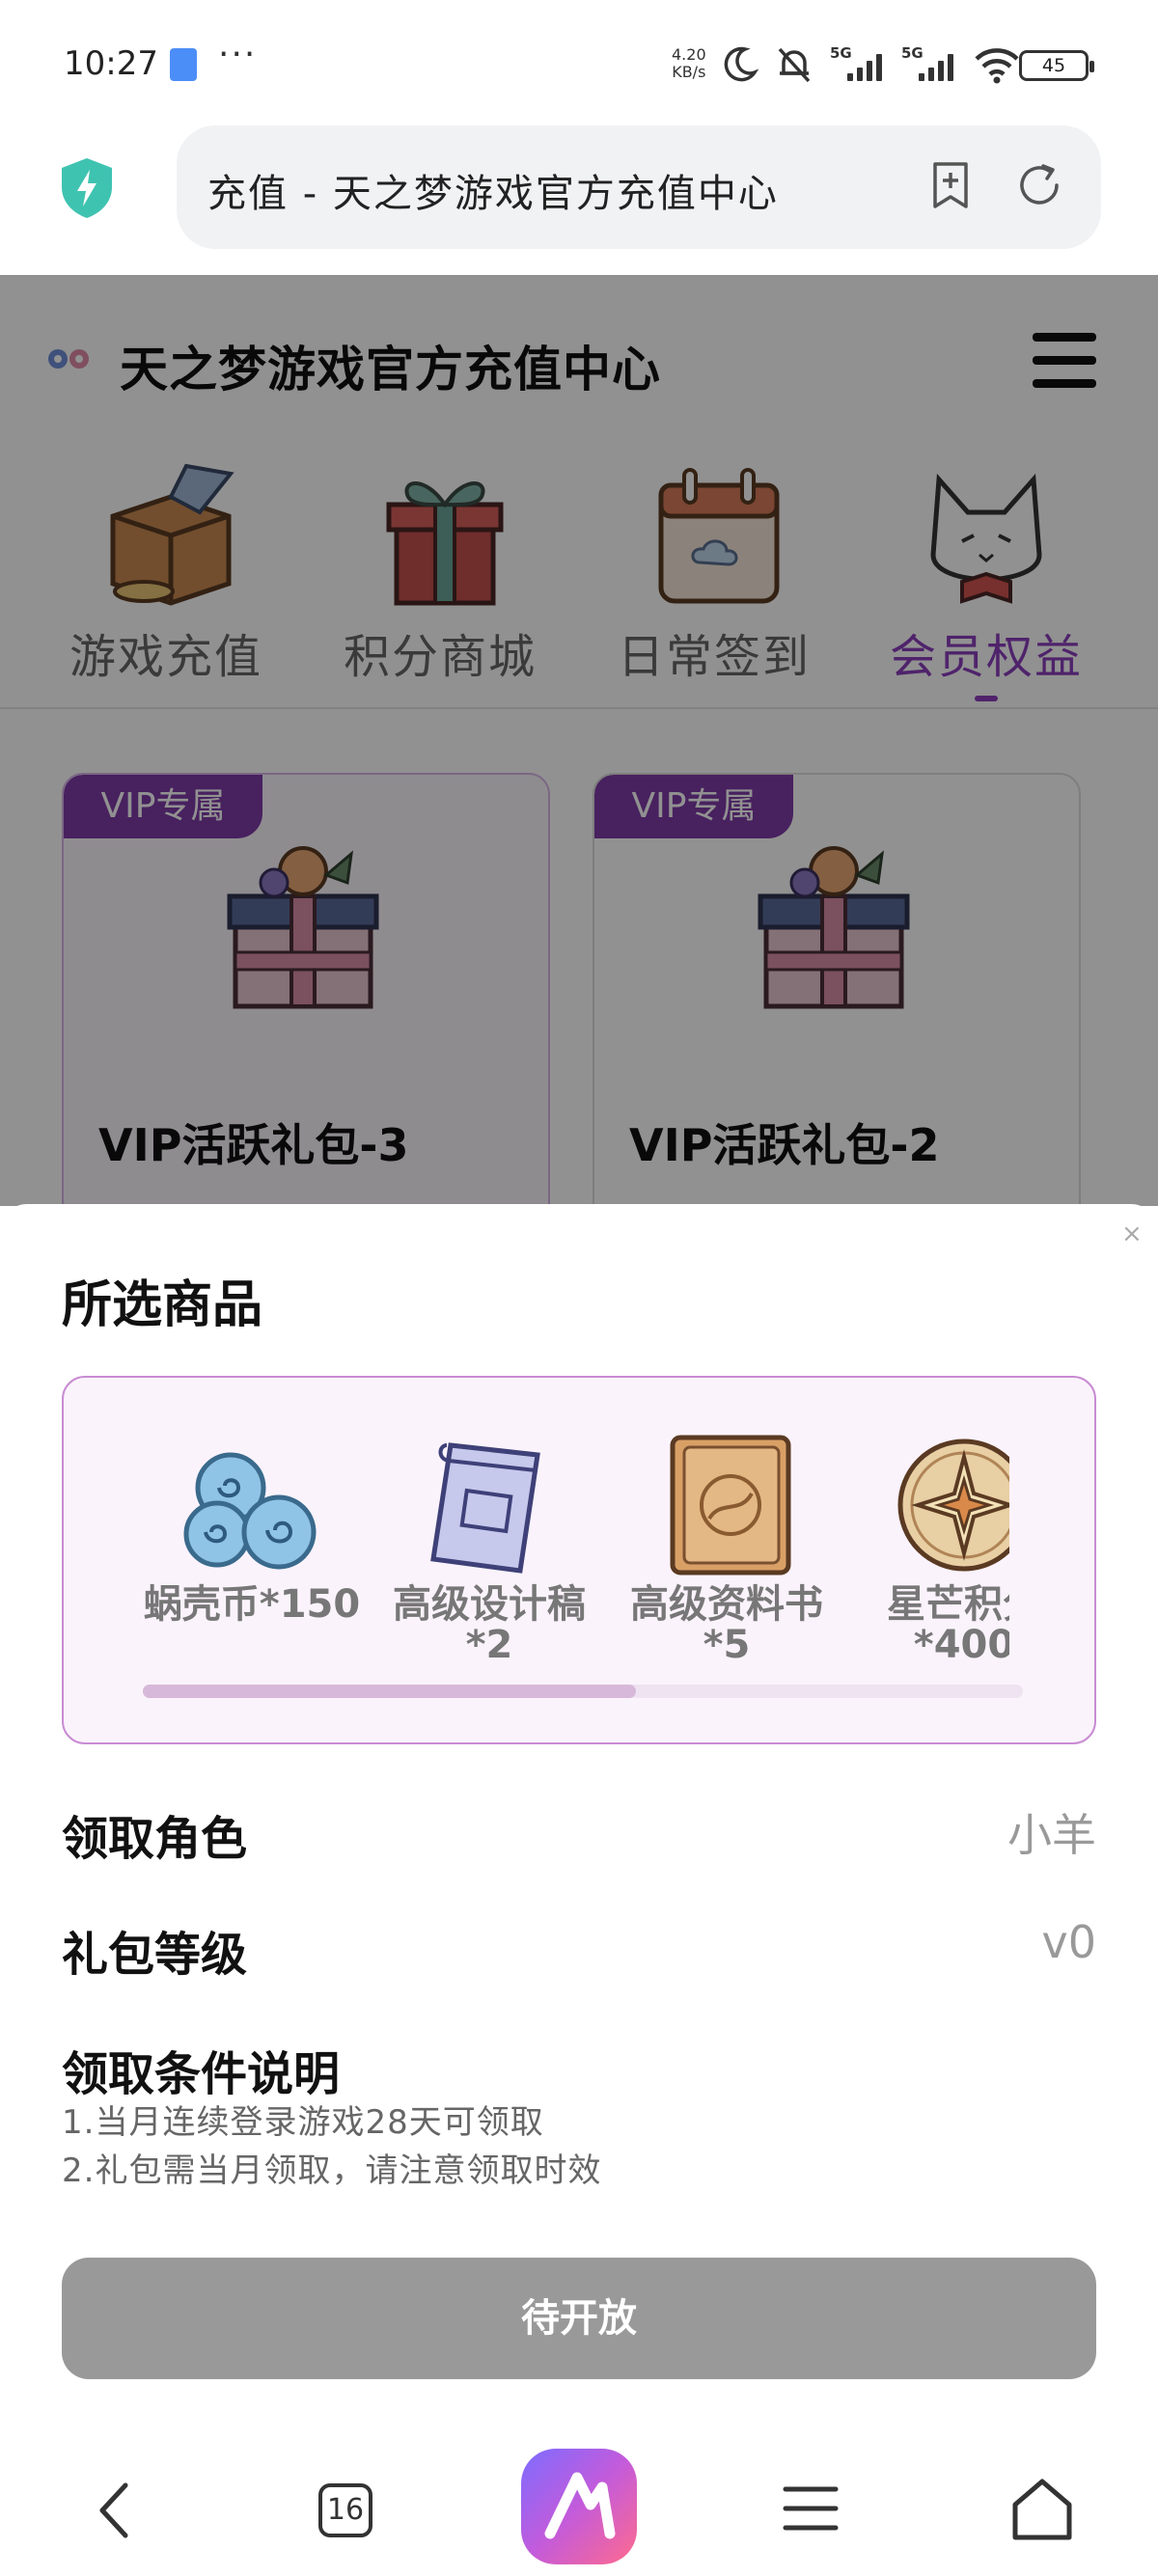 This screenshot has height=2576, width=1158. I want to click on claim-role-label: 领取角色, so click(155, 1839).